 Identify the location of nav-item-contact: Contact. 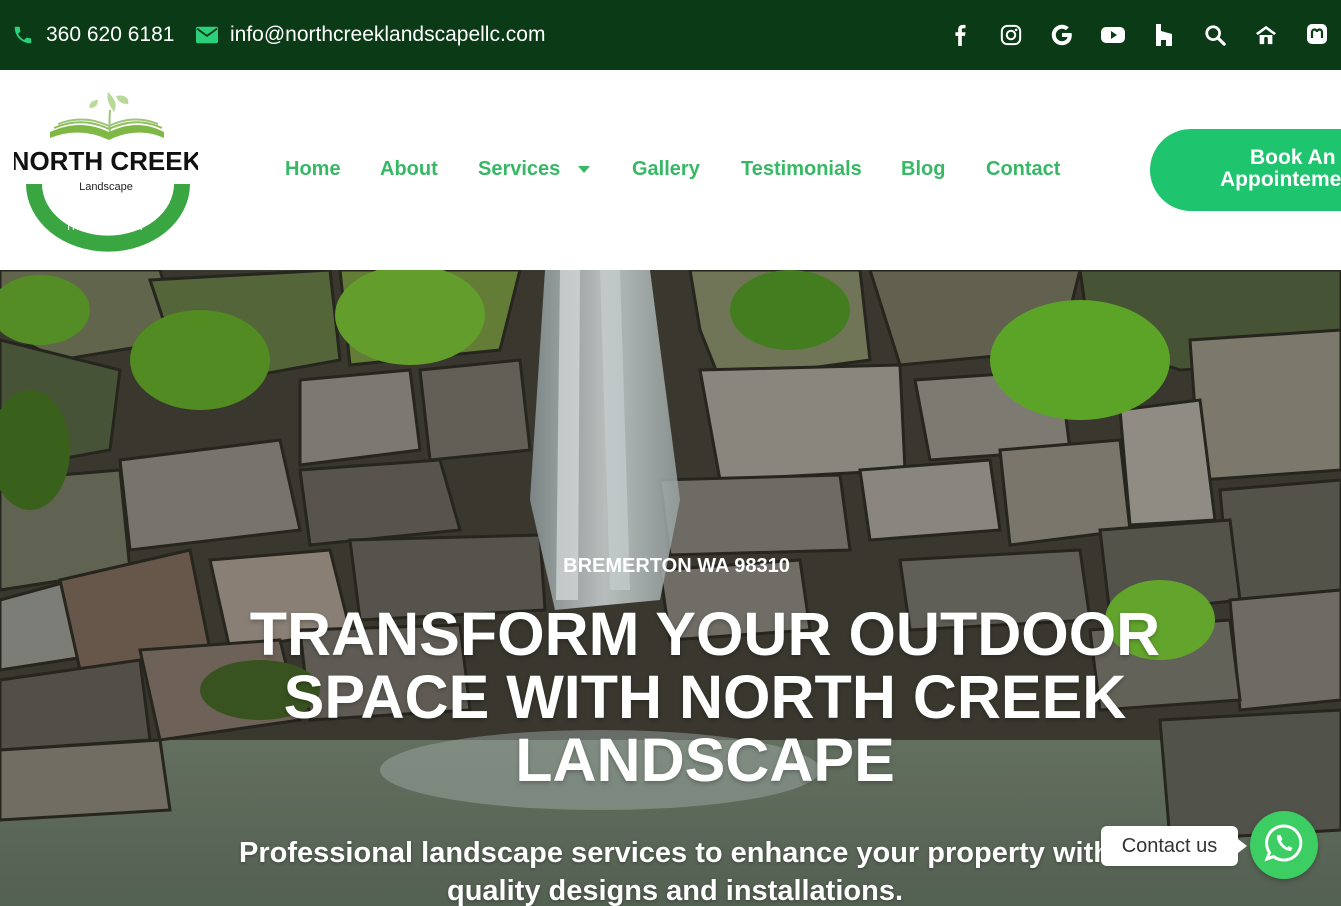
(1023, 169).